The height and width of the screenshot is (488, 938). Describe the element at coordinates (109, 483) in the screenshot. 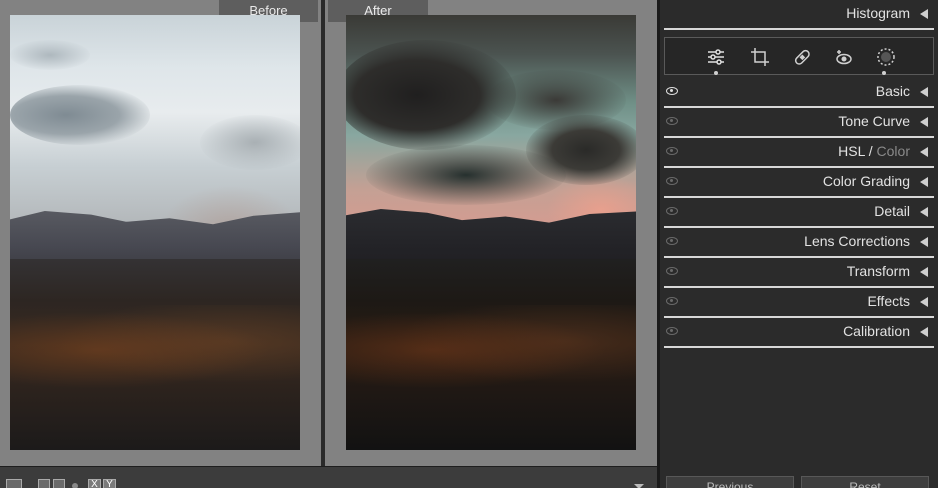

I see `swap-y-button: Y` at that location.